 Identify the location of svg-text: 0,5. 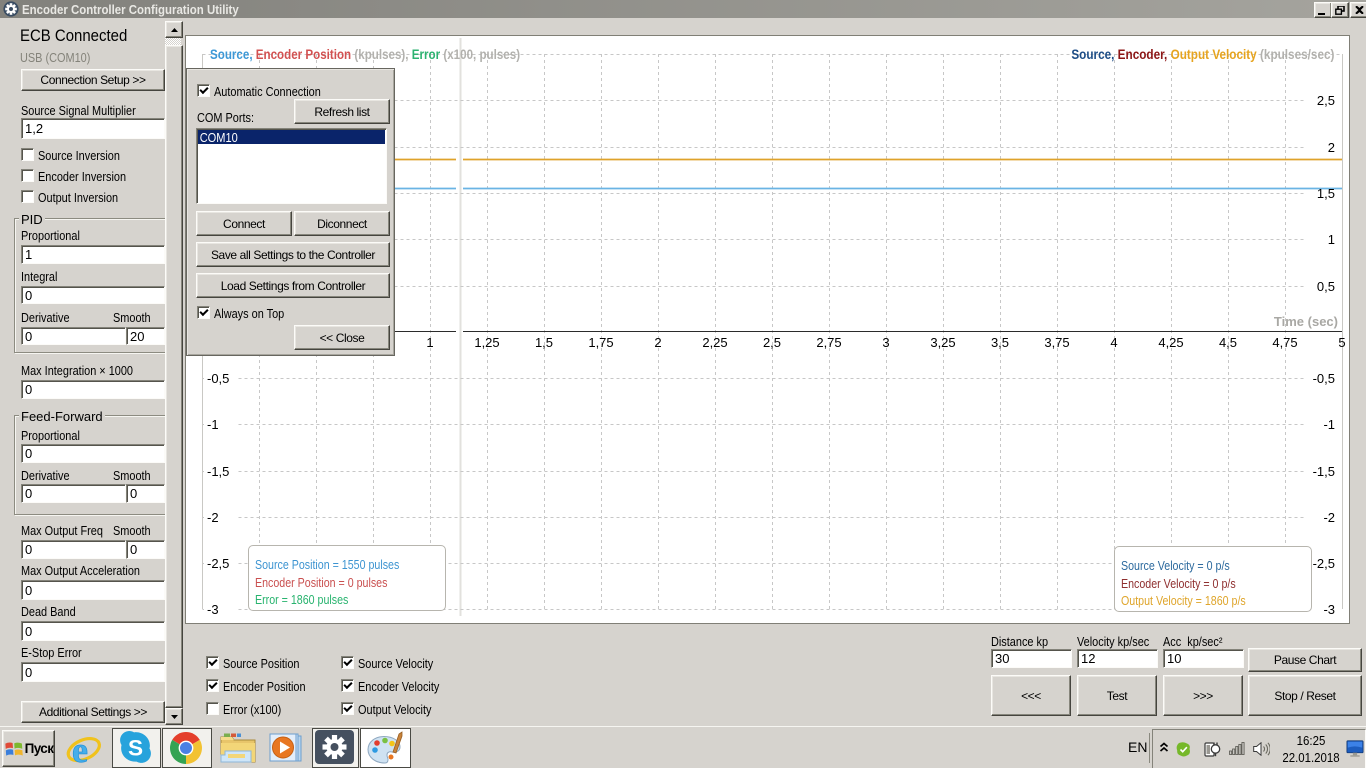
(1326, 286).